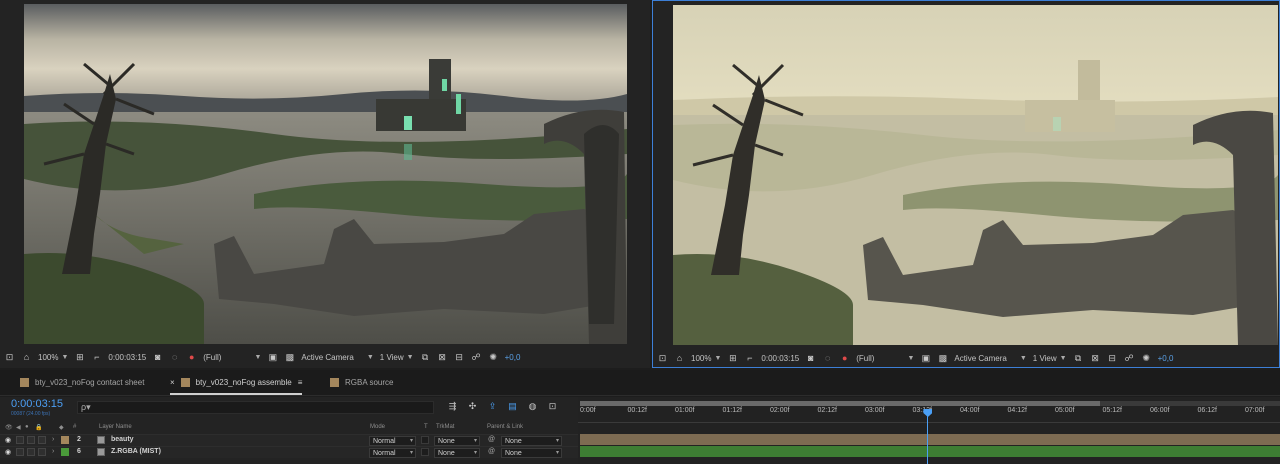  I want to click on ruler-tick-label: 01:00f, so click(685, 410).